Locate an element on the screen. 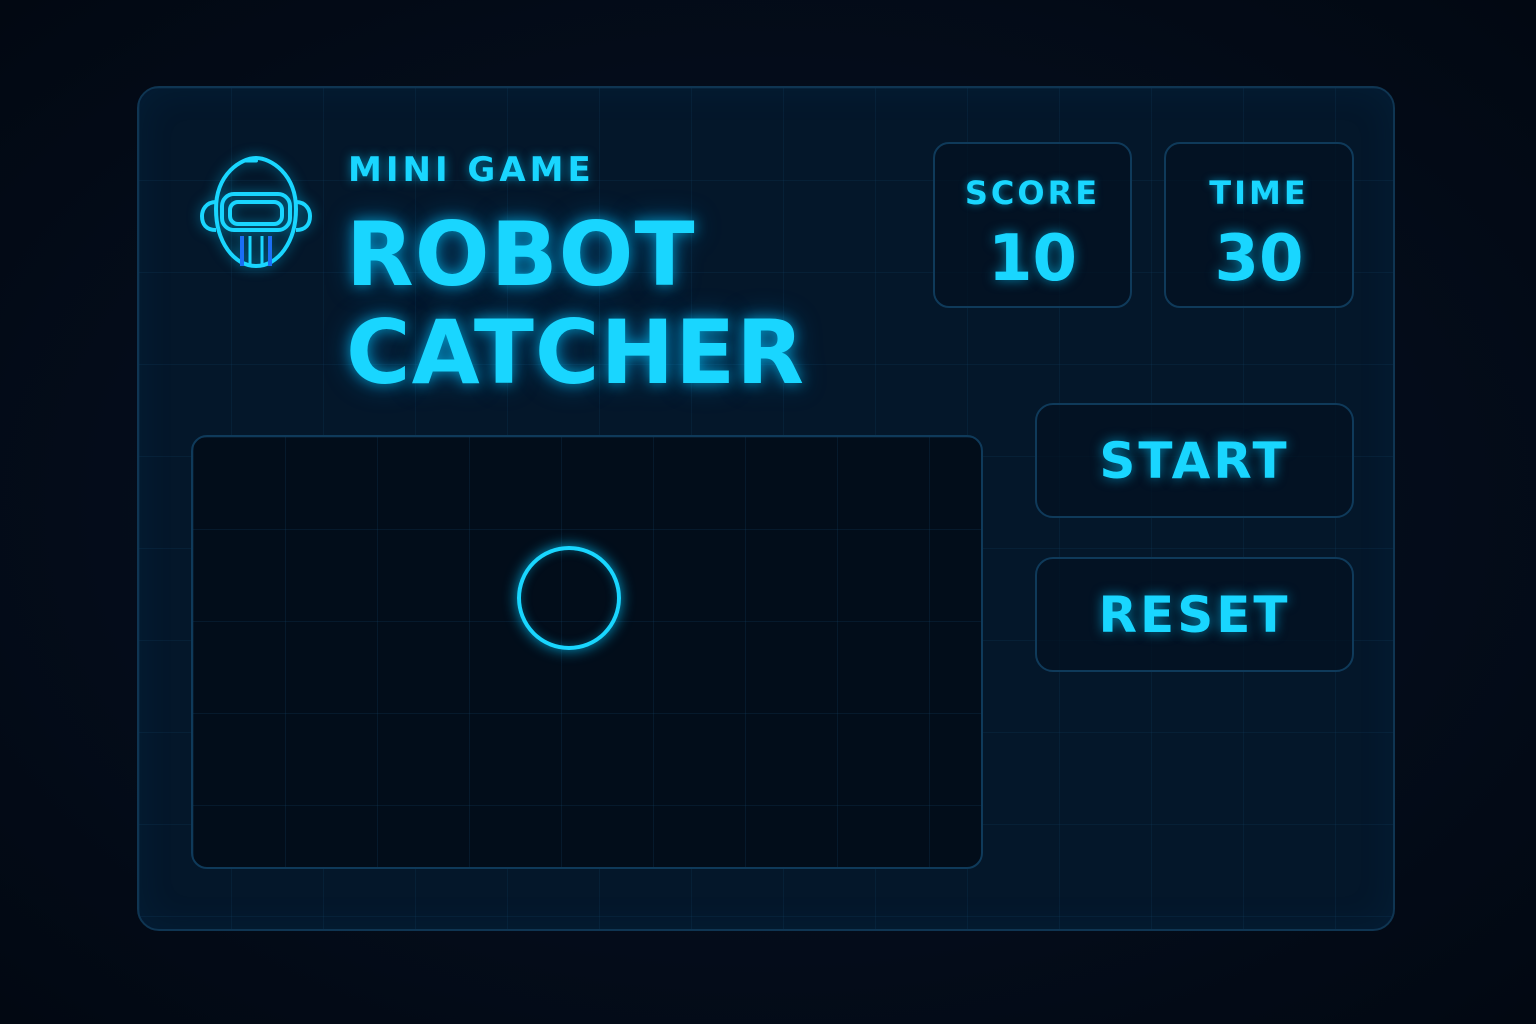 The height and width of the screenshot is (1024, 1536). score-panel: SCORE 10 is located at coordinates (1032, 225).